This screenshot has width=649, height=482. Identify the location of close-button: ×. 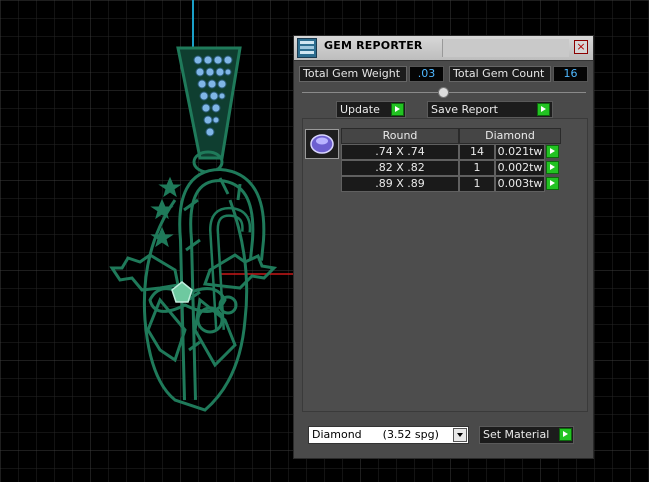
(581, 47).